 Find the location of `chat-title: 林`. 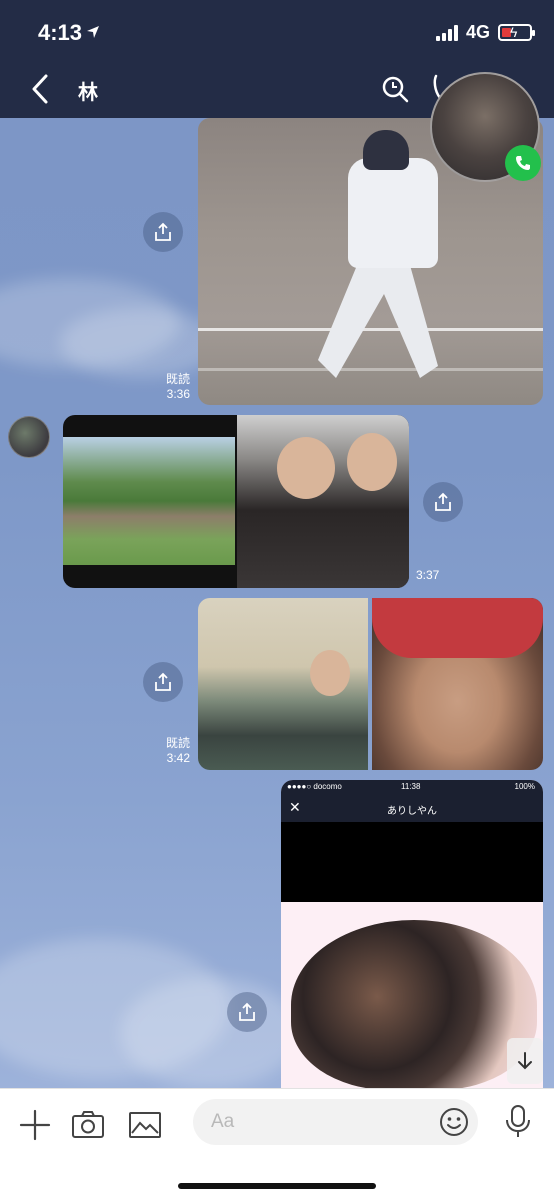

chat-title: 林 is located at coordinates (88, 93).